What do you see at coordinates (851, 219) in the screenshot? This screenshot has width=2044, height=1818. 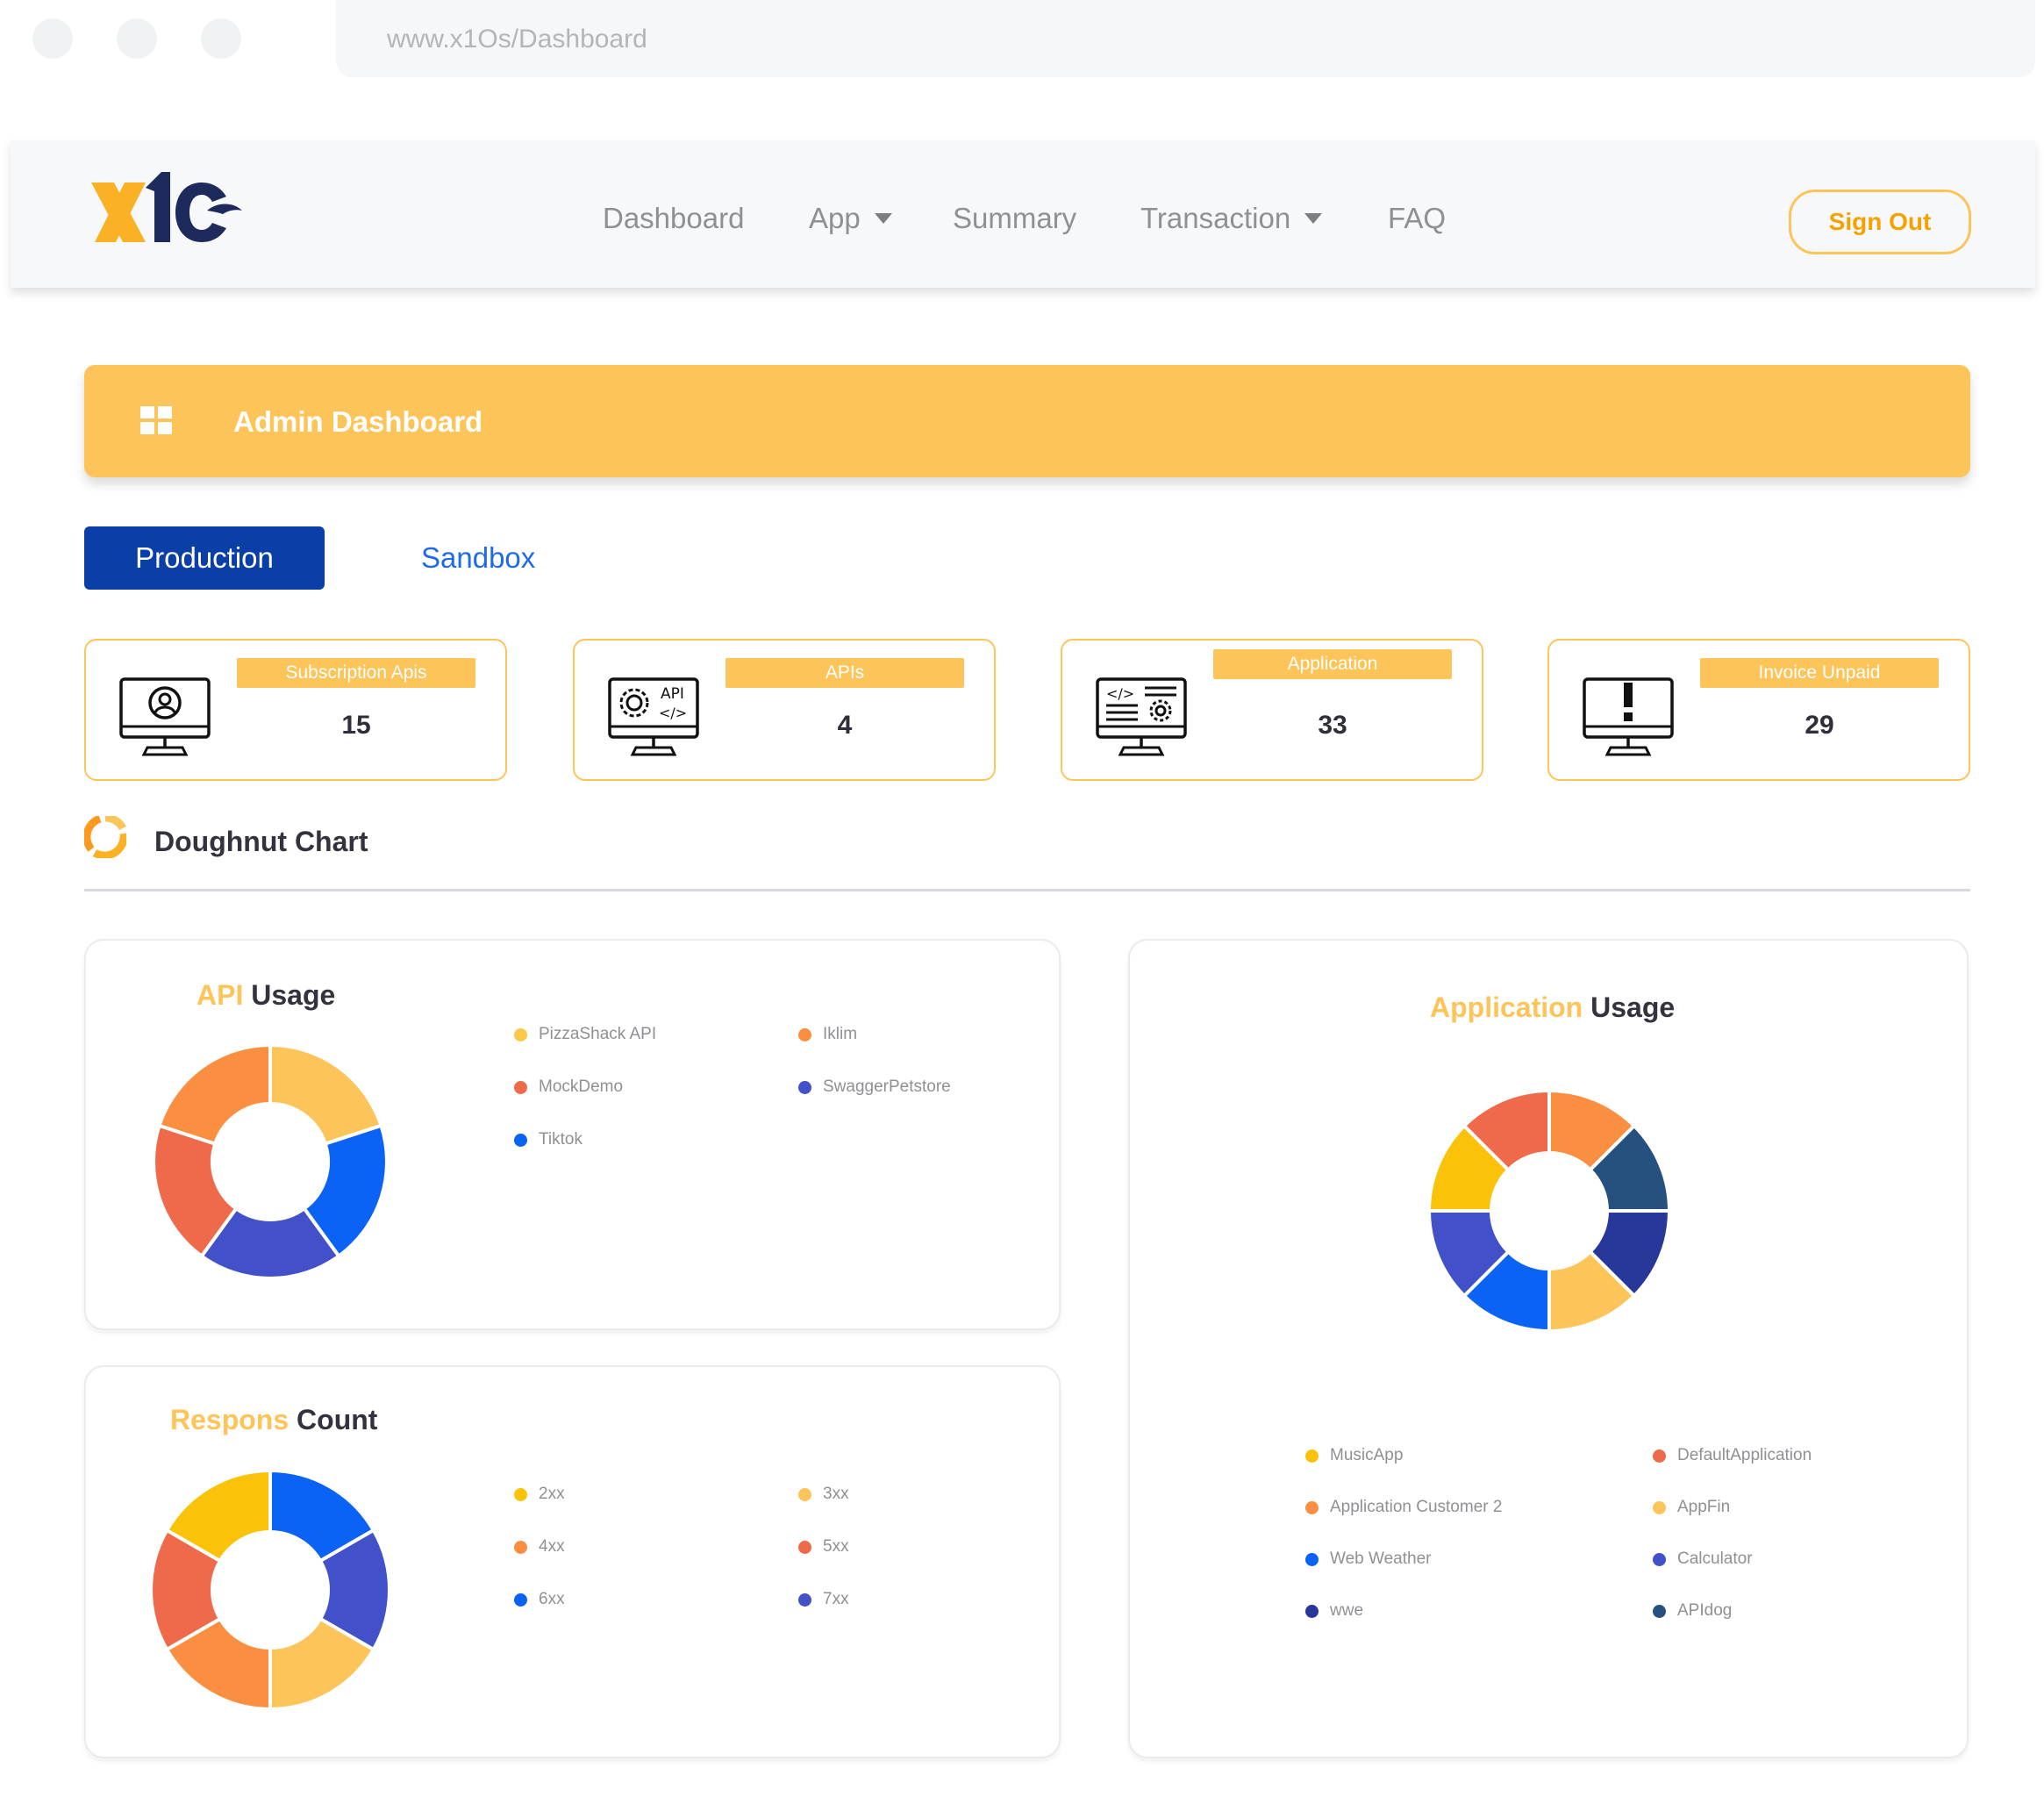 I see `nav-app: App` at bounding box center [851, 219].